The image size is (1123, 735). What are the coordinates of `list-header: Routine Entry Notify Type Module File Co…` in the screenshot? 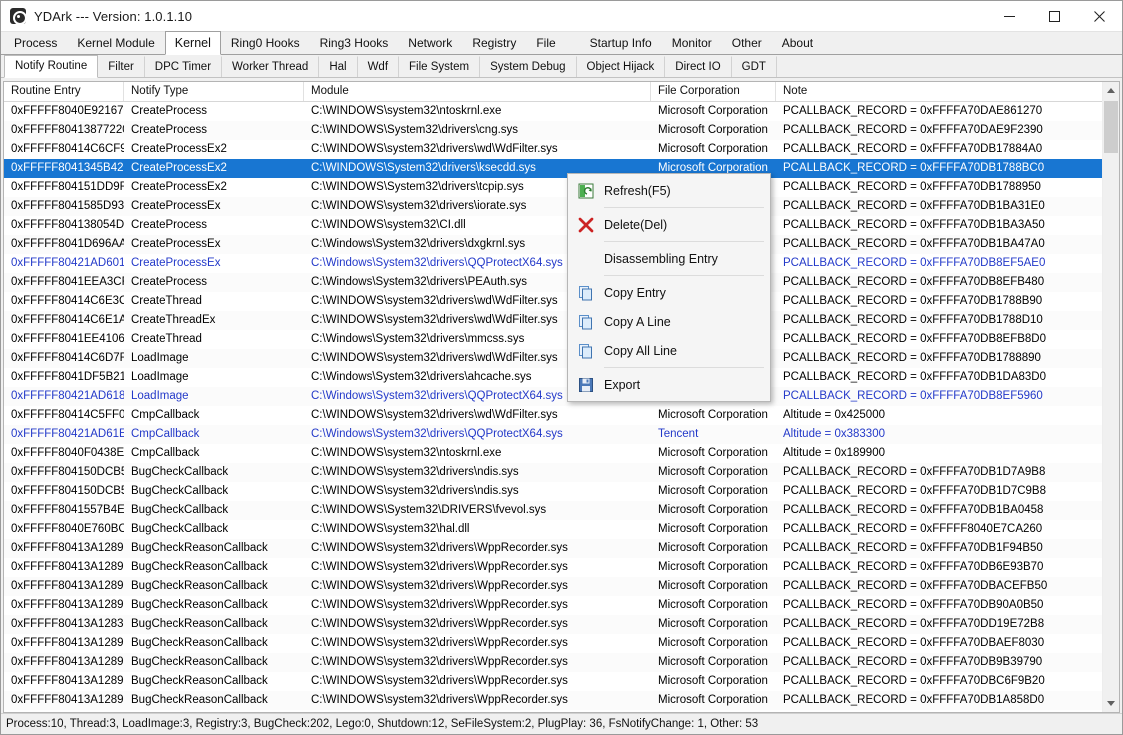 It's located at (561, 92).